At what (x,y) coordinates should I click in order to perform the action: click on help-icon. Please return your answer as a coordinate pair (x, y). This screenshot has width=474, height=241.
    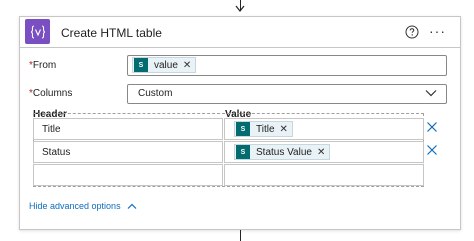
    Looking at the image, I should click on (412, 32).